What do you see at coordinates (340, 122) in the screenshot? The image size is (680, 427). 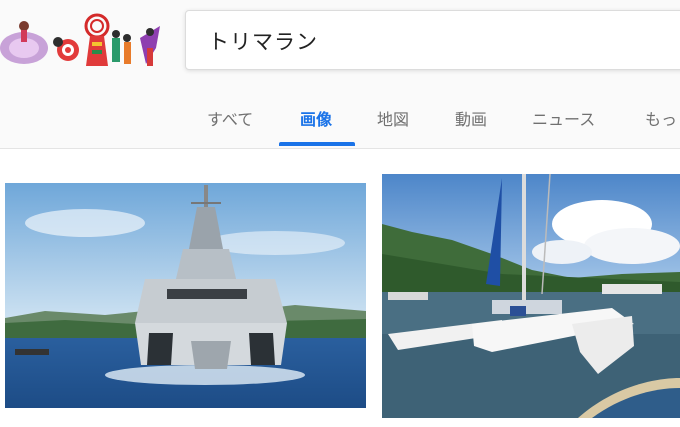 I see `search-tabs: すべて 画像 地図 動画 ニュース もっ` at bounding box center [340, 122].